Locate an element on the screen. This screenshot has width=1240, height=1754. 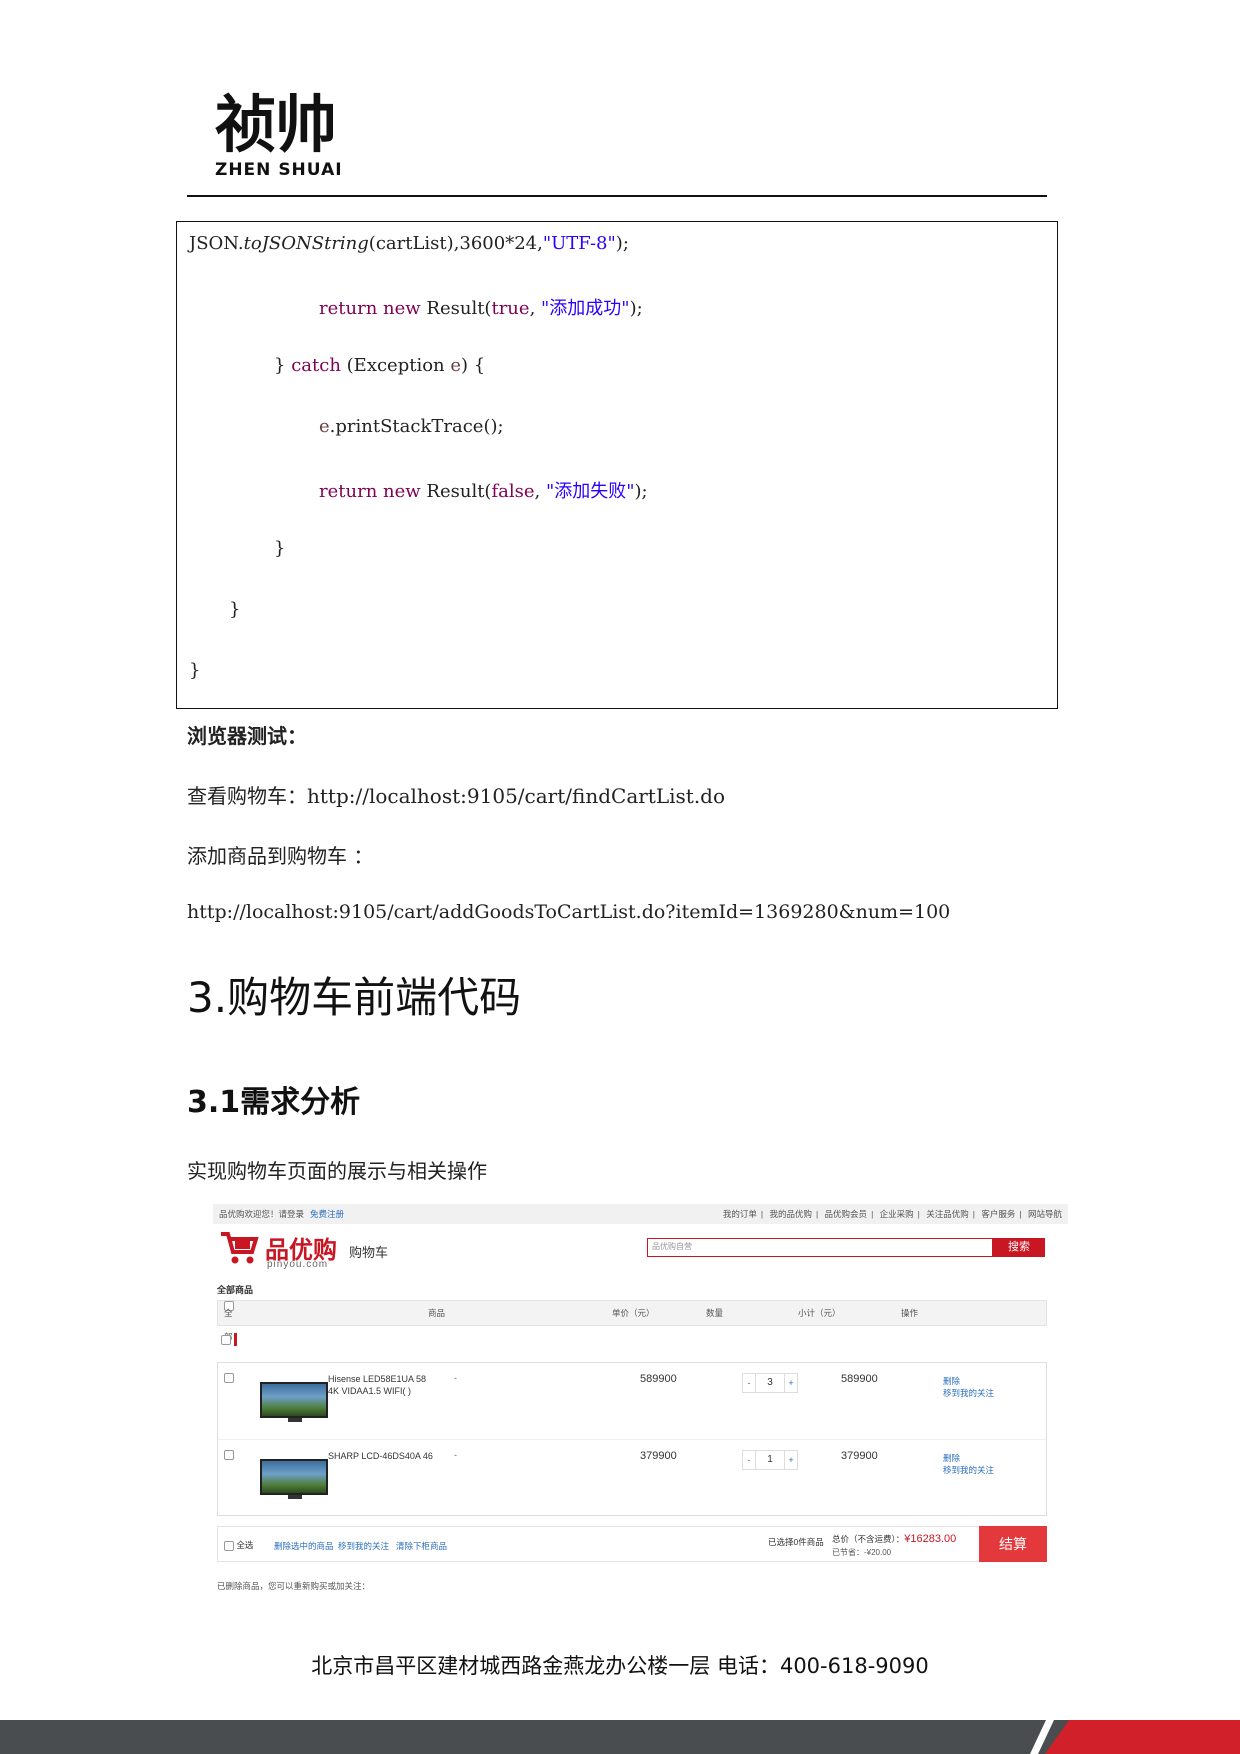
item-price: 589900 is located at coordinates (658, 1379).